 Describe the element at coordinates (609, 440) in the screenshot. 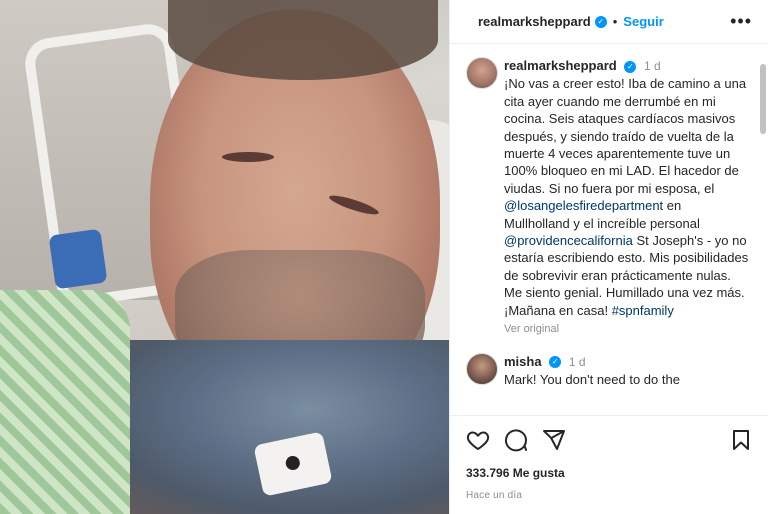

I see `action-icons` at that location.